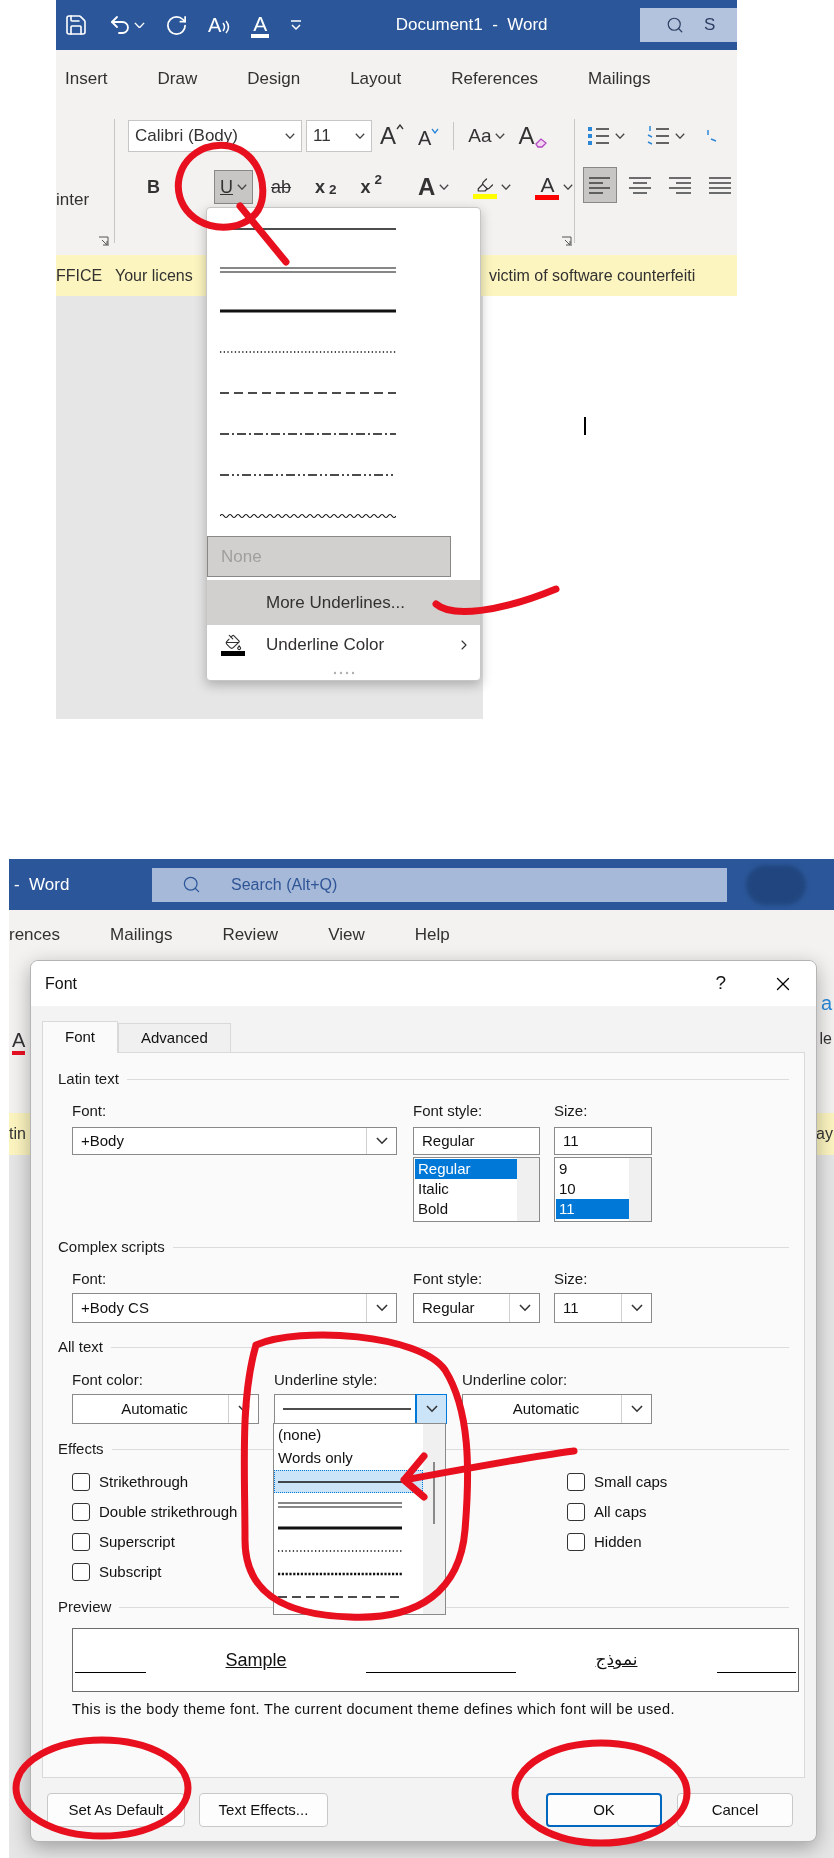 Image resolution: width=834 pixels, height=1858 pixels. Describe the element at coordinates (165, 1409) in the screenshot. I see `font-color-dropdown: Automatic` at that location.